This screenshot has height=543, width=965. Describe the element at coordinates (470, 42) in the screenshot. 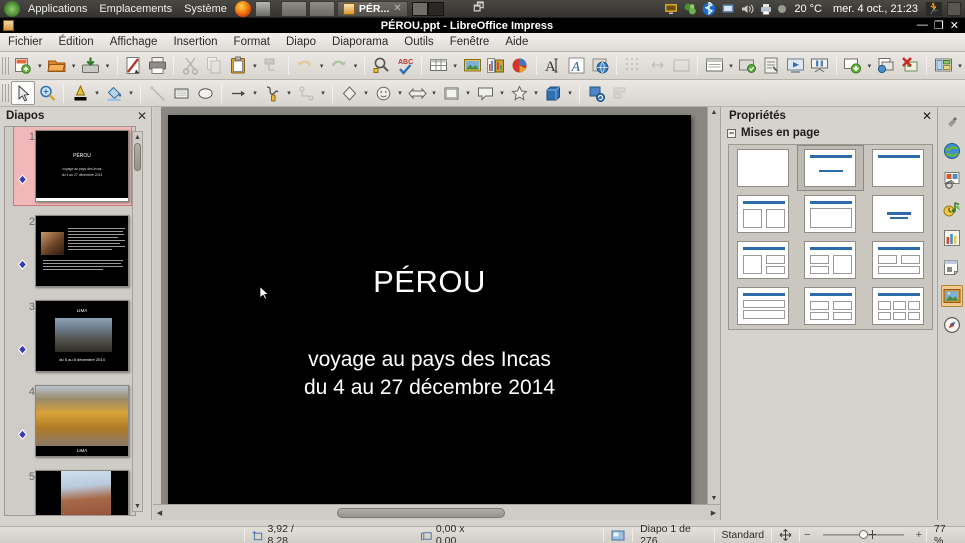

I see `menu-fenetre: Fenêtre` at that location.